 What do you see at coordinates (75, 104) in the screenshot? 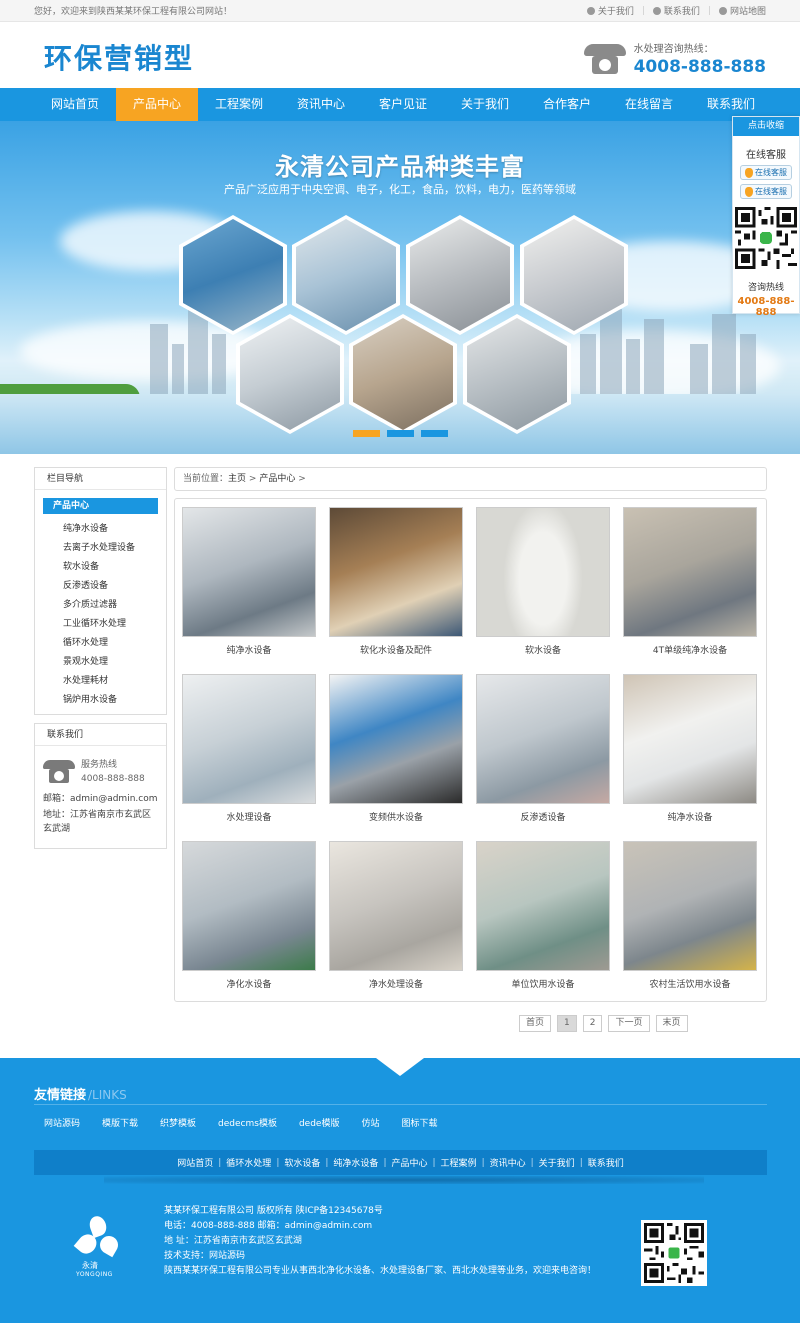
I see `nav-item-home: 网站首页` at bounding box center [75, 104].